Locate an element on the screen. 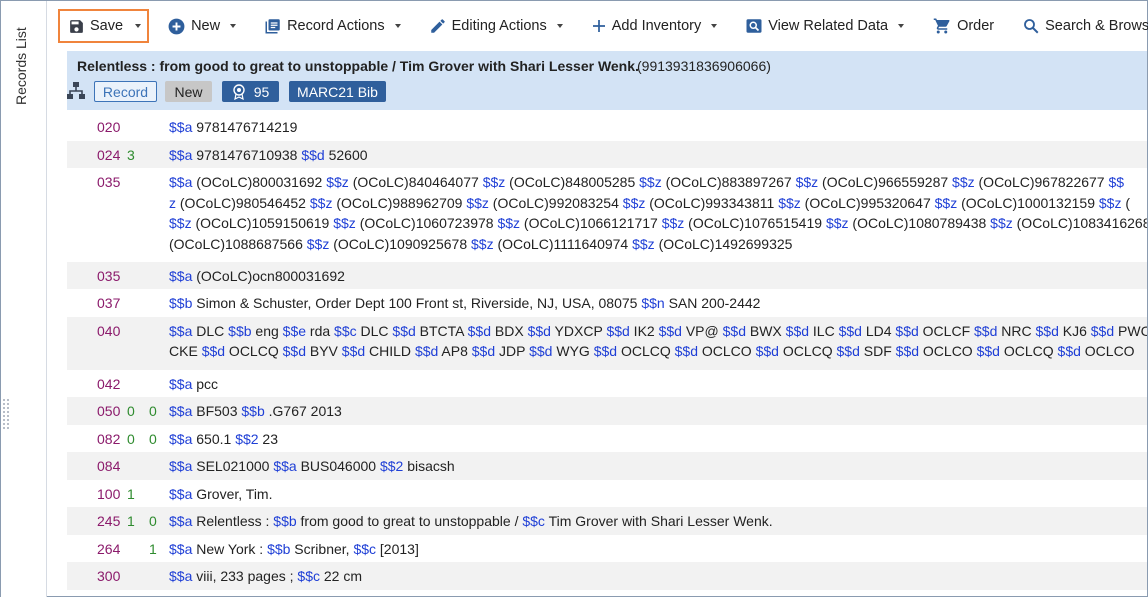 This screenshot has height=597, width=1148. field-content: $$a New York : $$b Scribner, $$c [2013] is located at coordinates (658, 549).